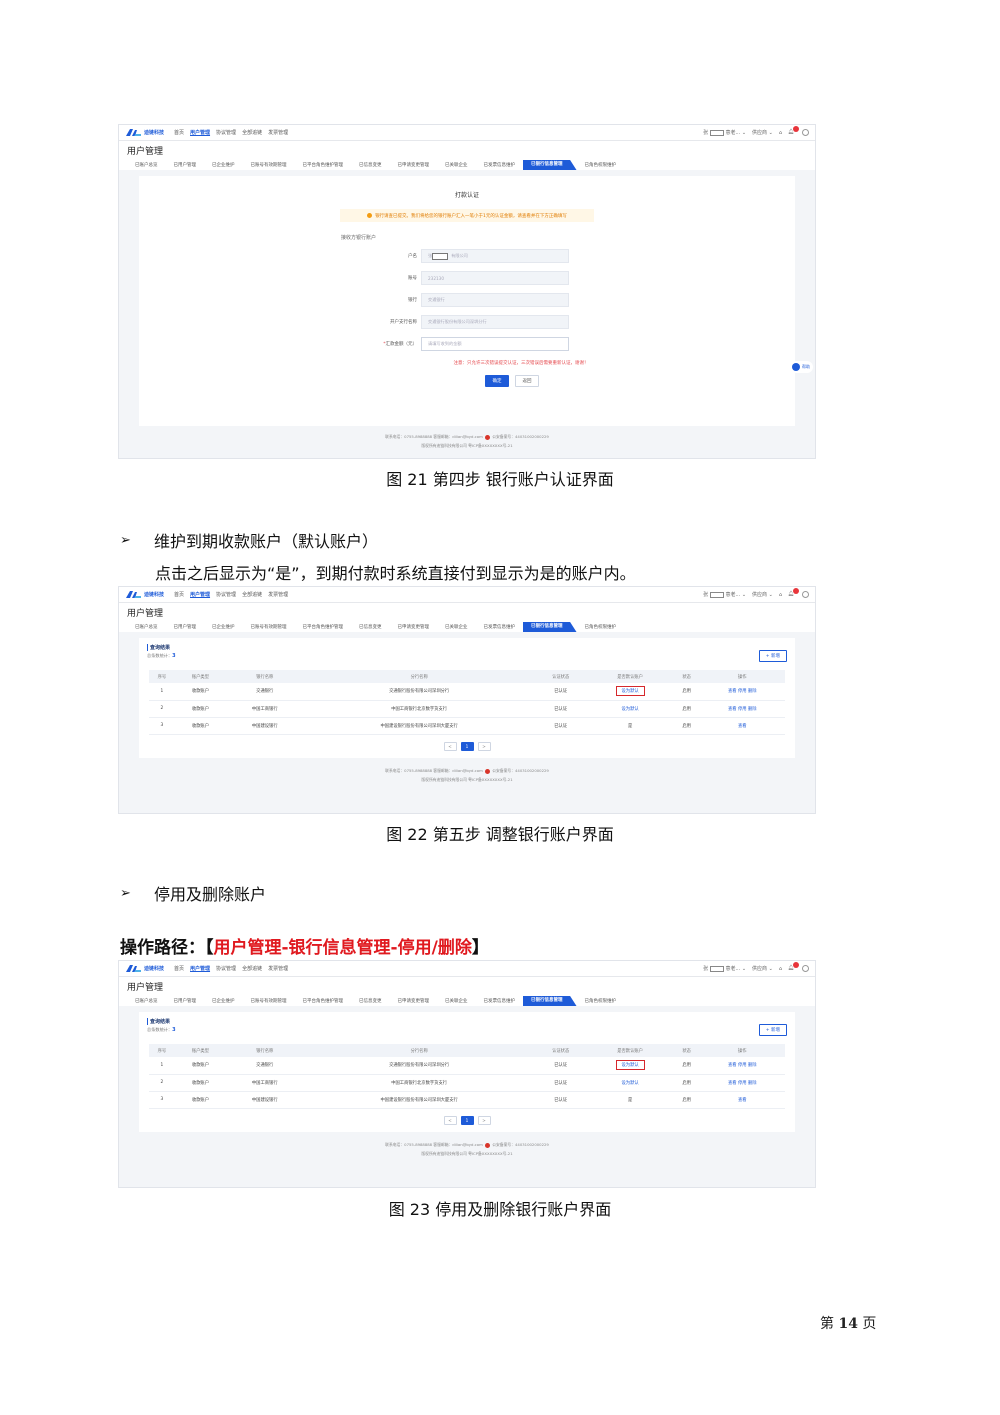 This screenshot has height=1415, width=1000. I want to click on redaction-box, so click(440, 256).